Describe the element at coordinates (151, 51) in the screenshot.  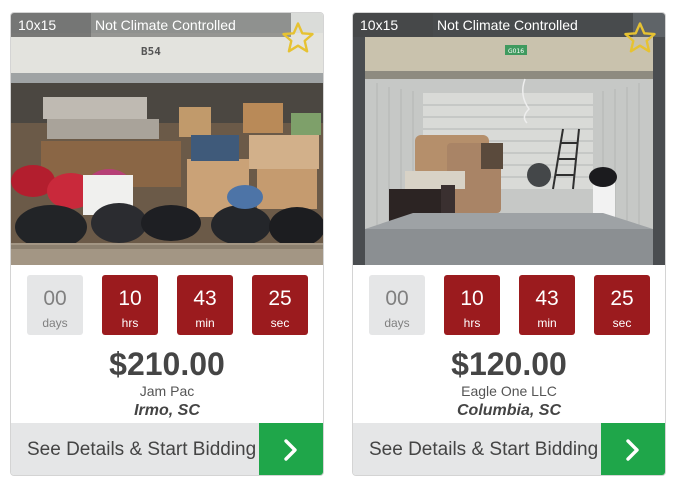
I see `unit-number-sign: B54` at that location.